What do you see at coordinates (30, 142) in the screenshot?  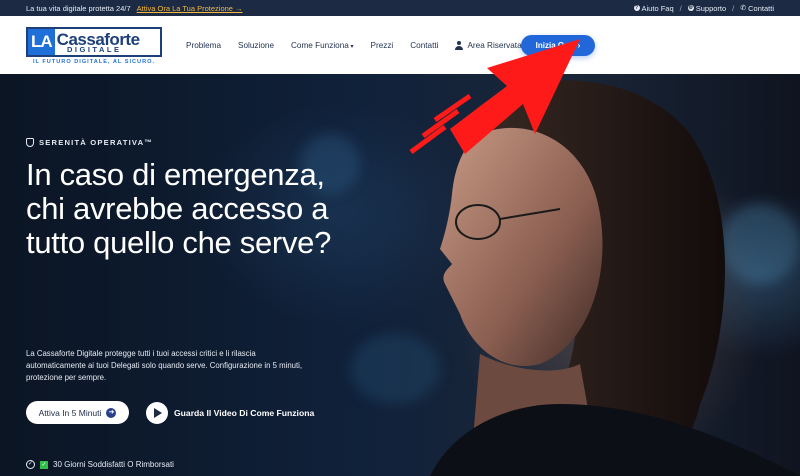 I see `shield-icon` at bounding box center [30, 142].